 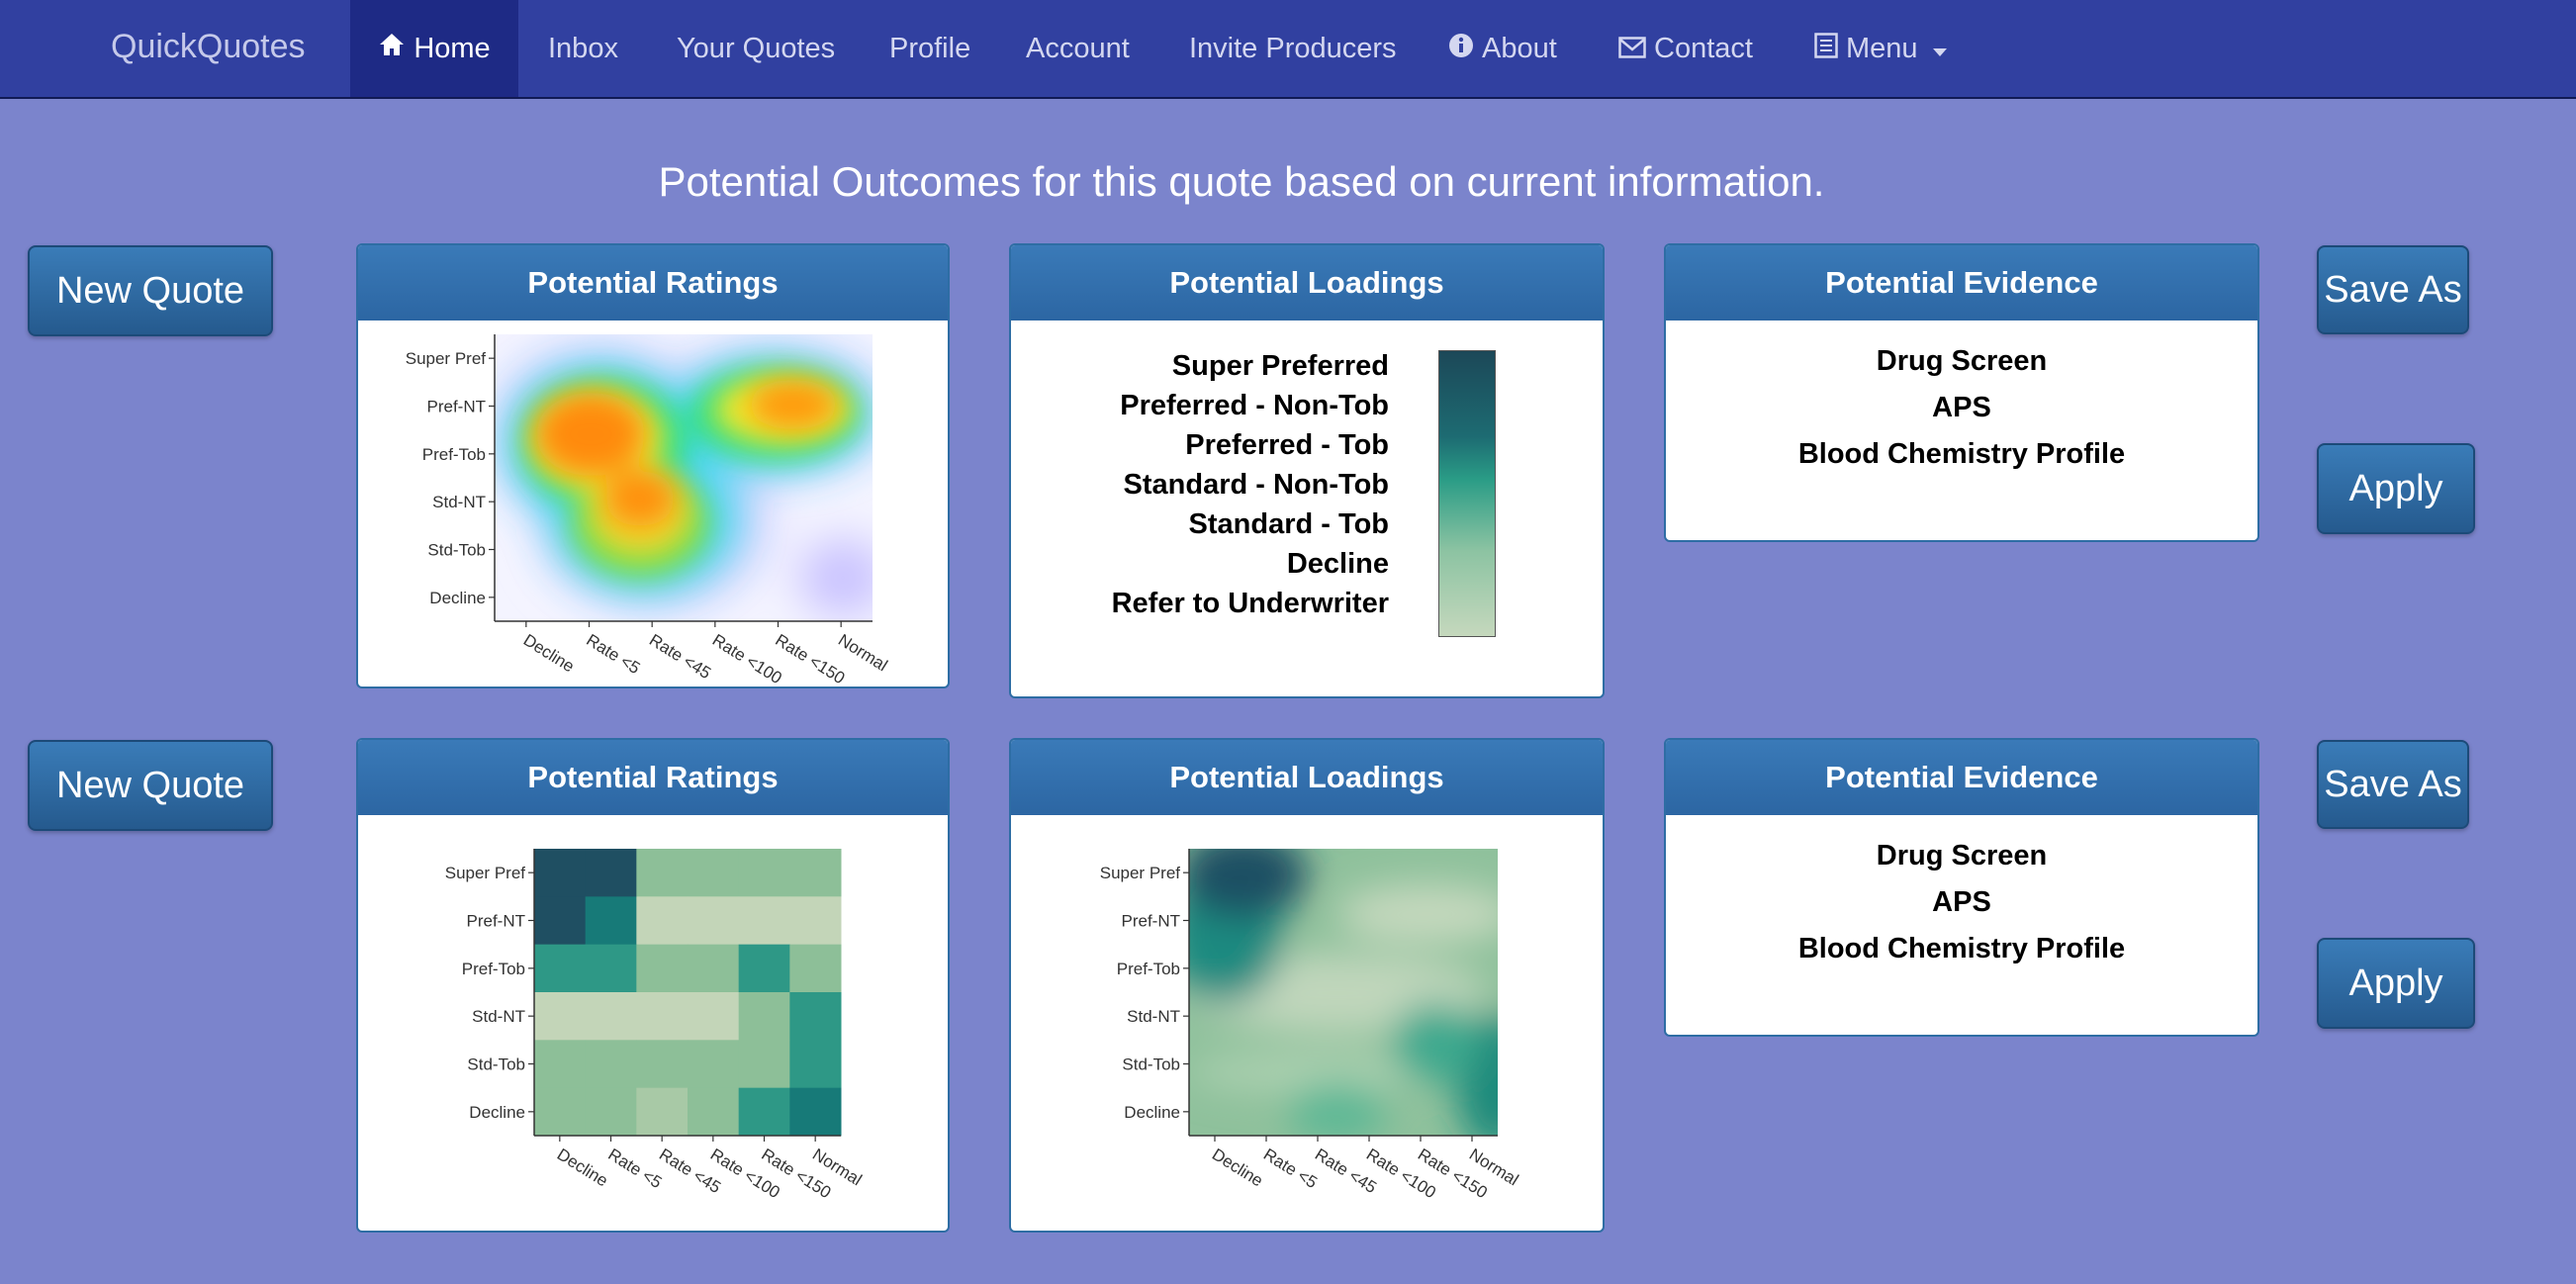 I want to click on nav-about: About, so click(x=1502, y=48).